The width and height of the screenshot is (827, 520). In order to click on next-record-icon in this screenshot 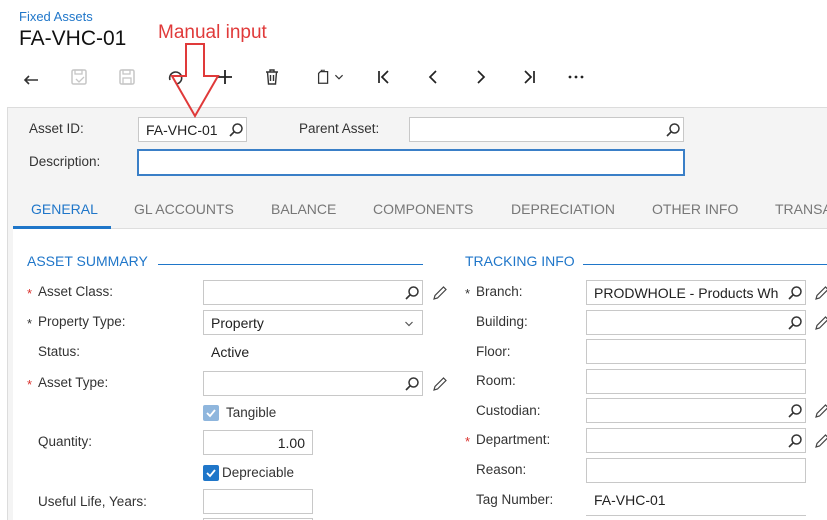, I will do `click(481, 77)`.